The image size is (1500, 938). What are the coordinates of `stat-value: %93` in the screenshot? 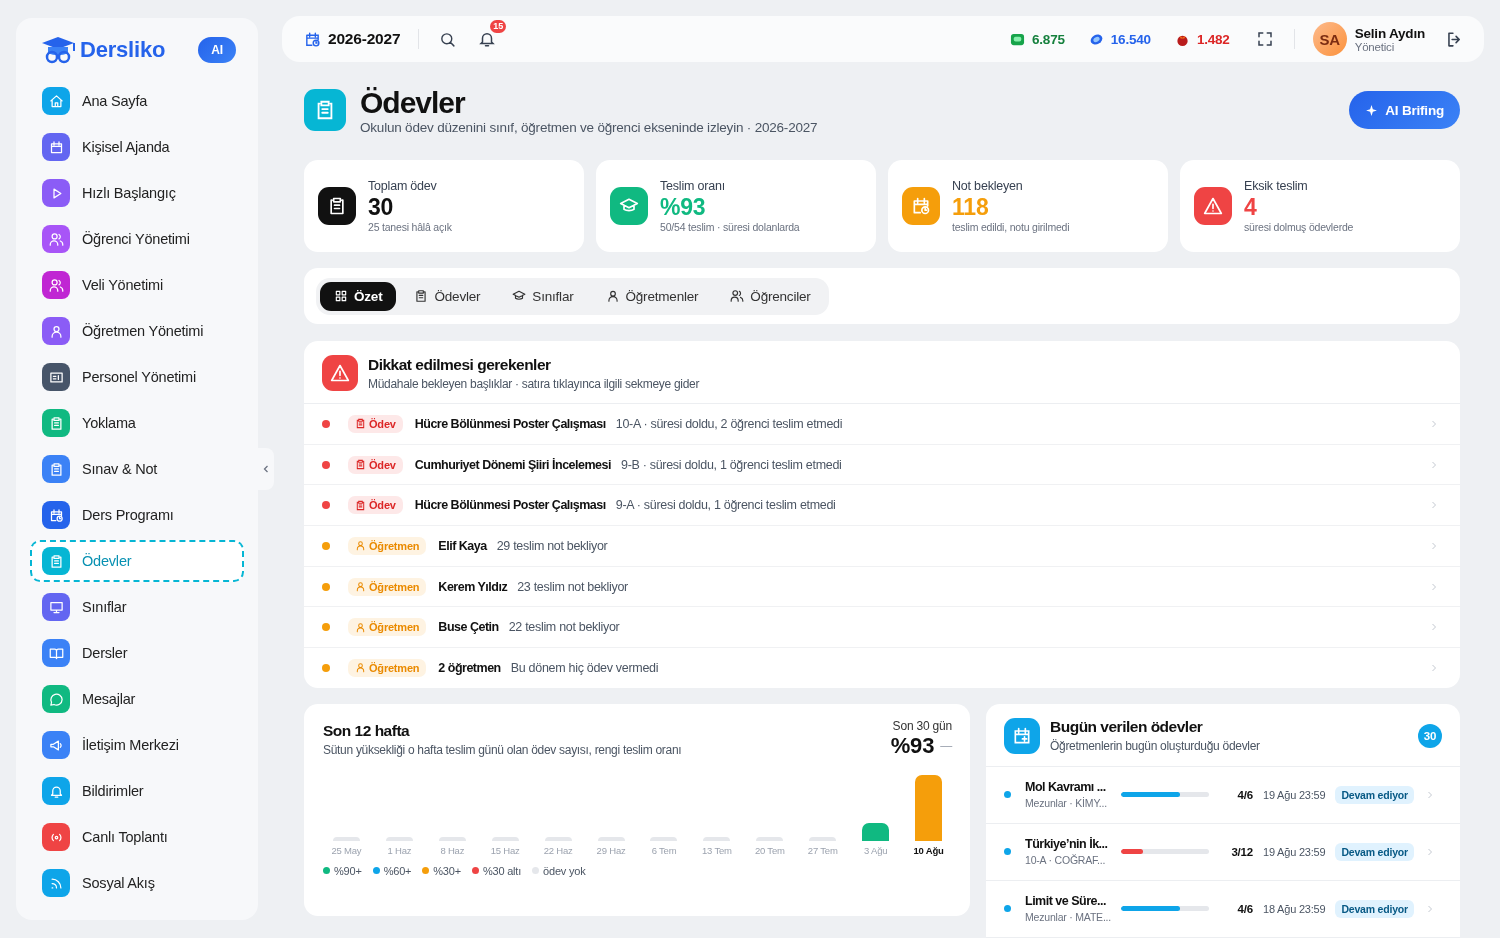 It's located at (683, 207).